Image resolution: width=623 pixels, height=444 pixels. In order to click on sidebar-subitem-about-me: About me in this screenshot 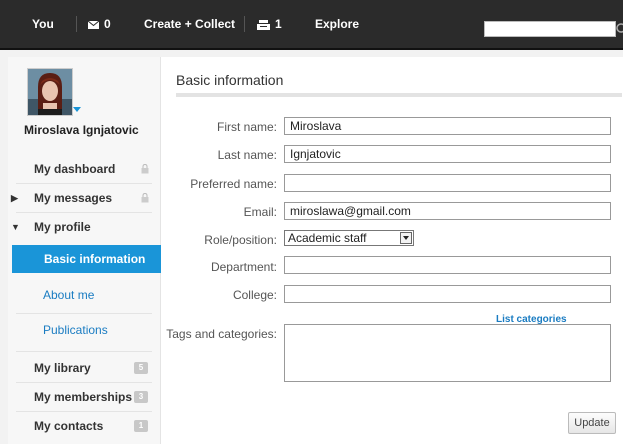, I will do `click(84, 295)`.